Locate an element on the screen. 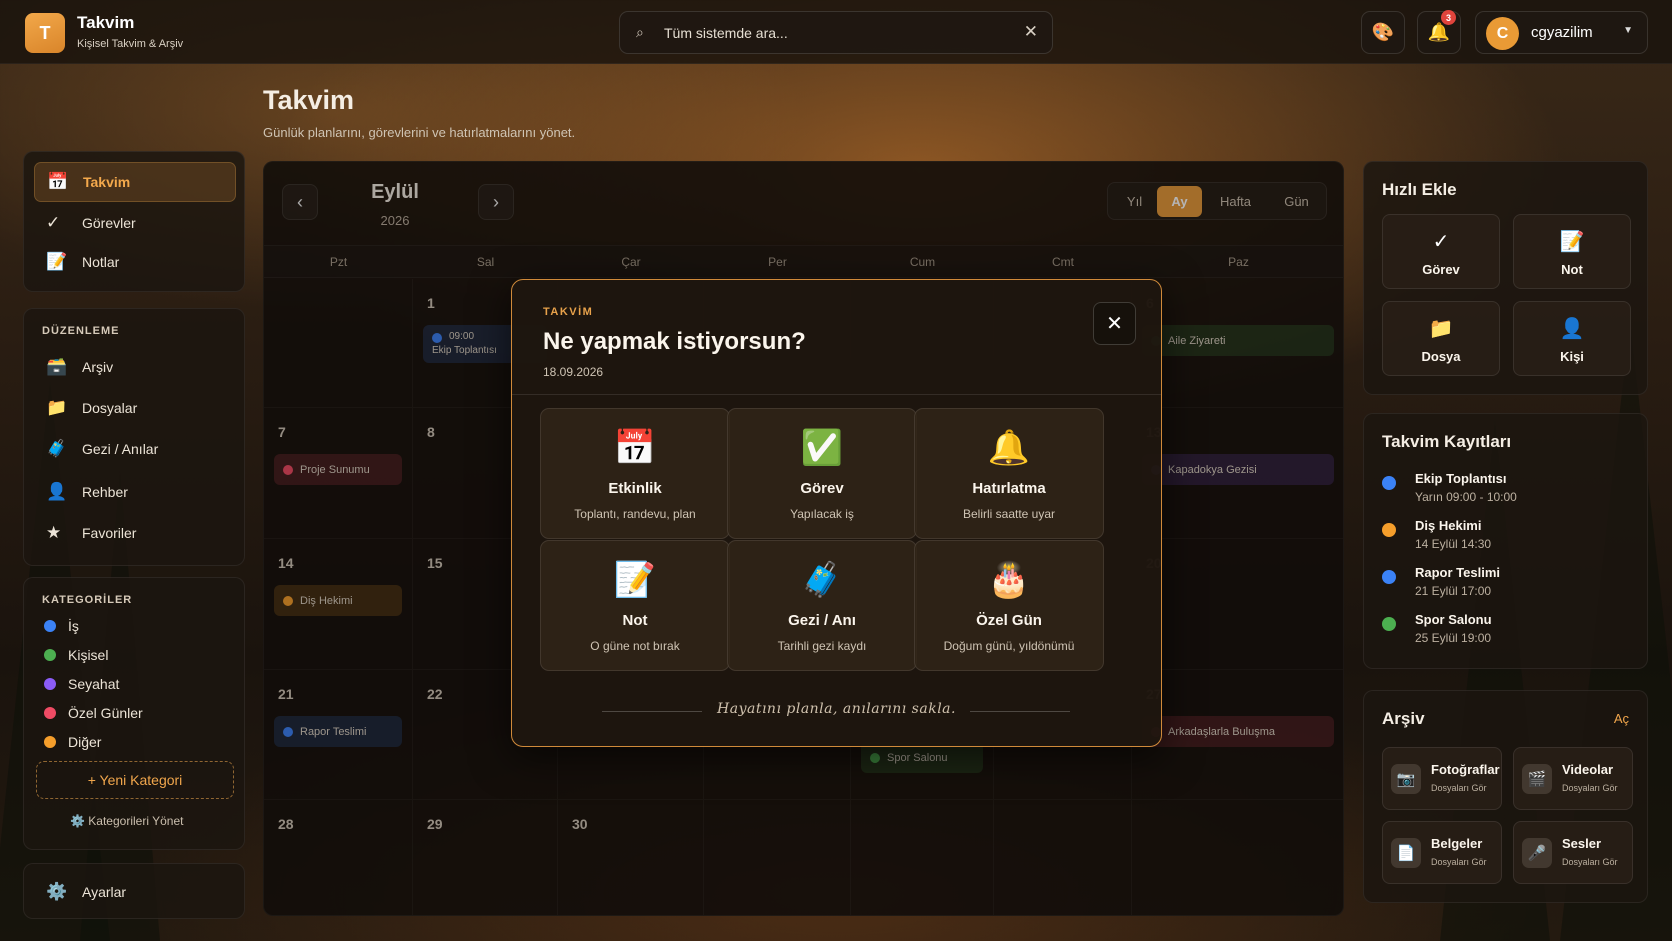  archive-title: Arşiv is located at coordinates (1403, 718).